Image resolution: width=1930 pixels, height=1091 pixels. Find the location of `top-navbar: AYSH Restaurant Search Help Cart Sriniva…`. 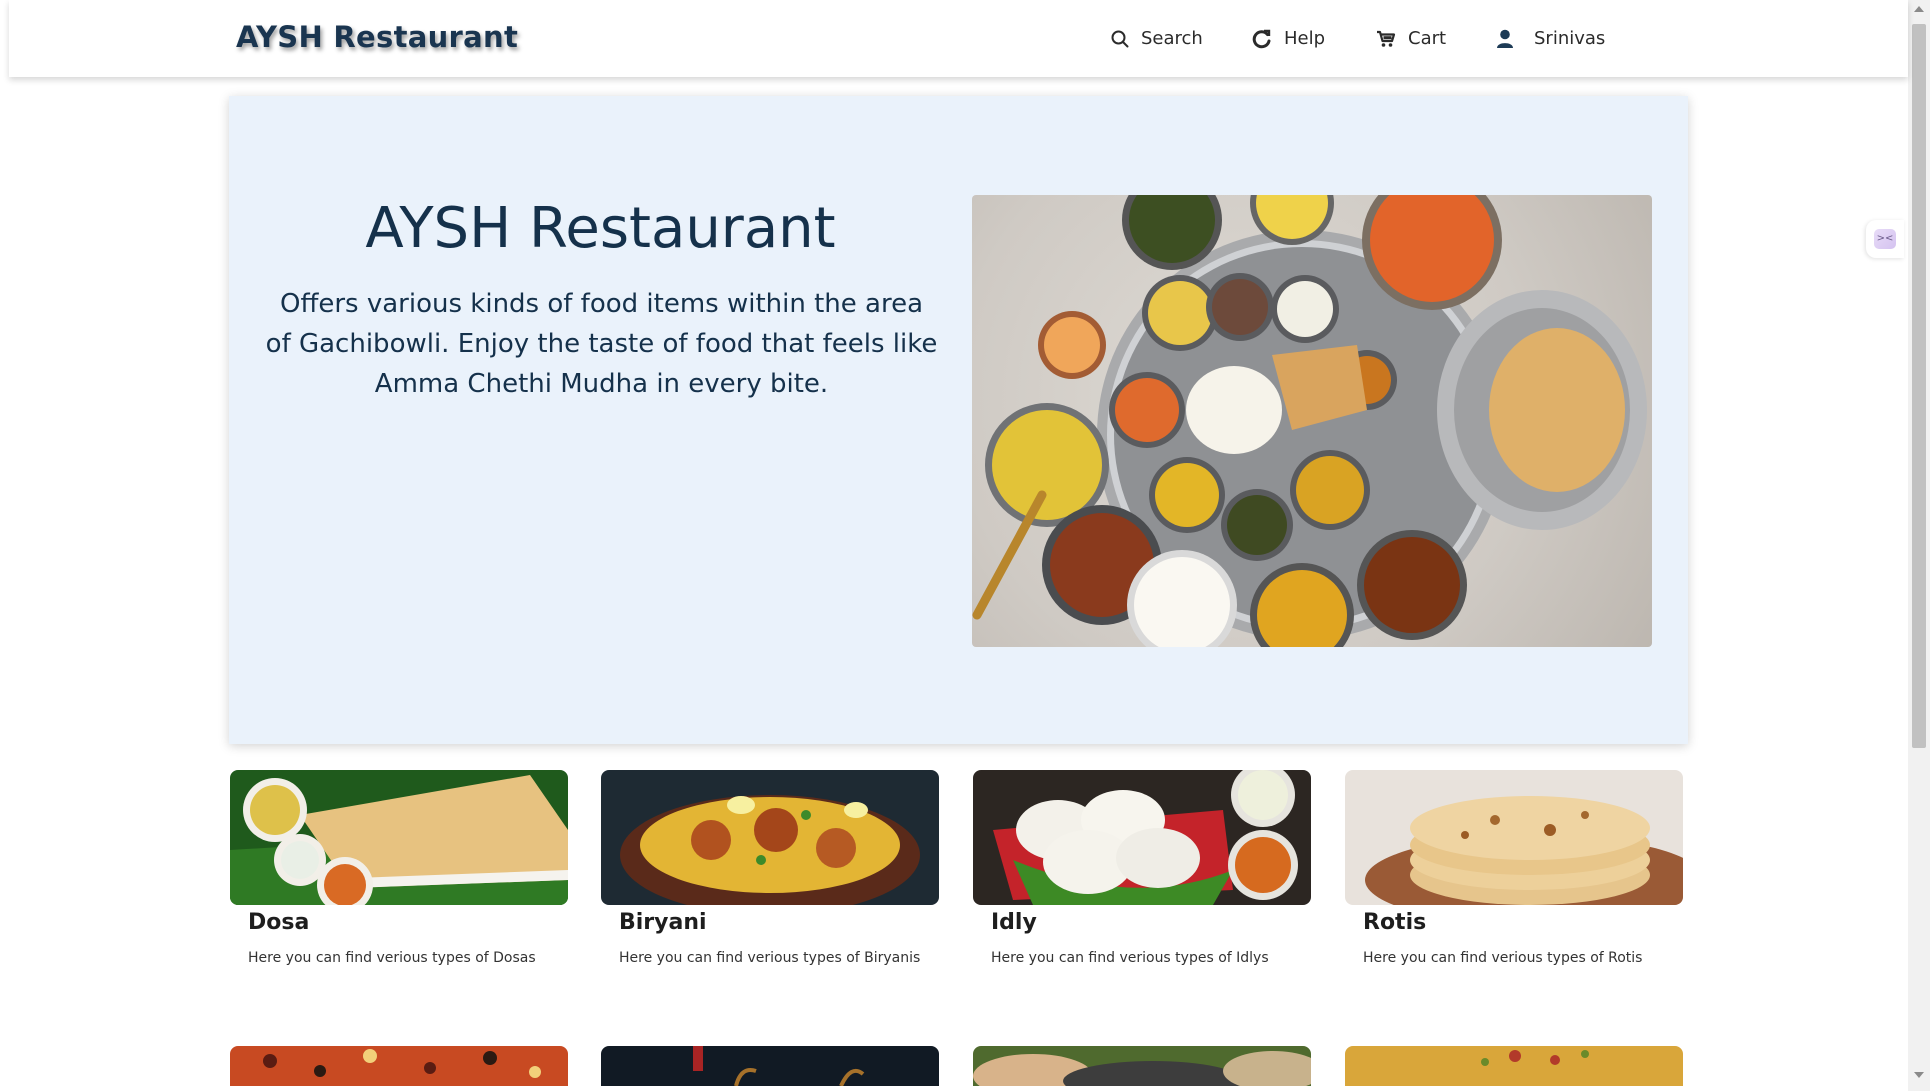

top-navbar: AYSH Restaurant Search Help Cart Sriniva… is located at coordinates (958, 38).